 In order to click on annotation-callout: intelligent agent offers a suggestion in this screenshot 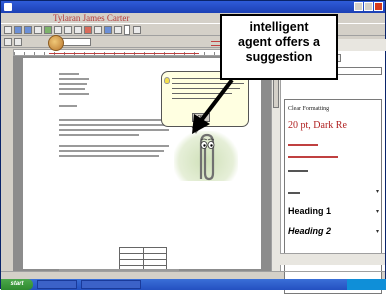, I will do `click(279, 47)`.